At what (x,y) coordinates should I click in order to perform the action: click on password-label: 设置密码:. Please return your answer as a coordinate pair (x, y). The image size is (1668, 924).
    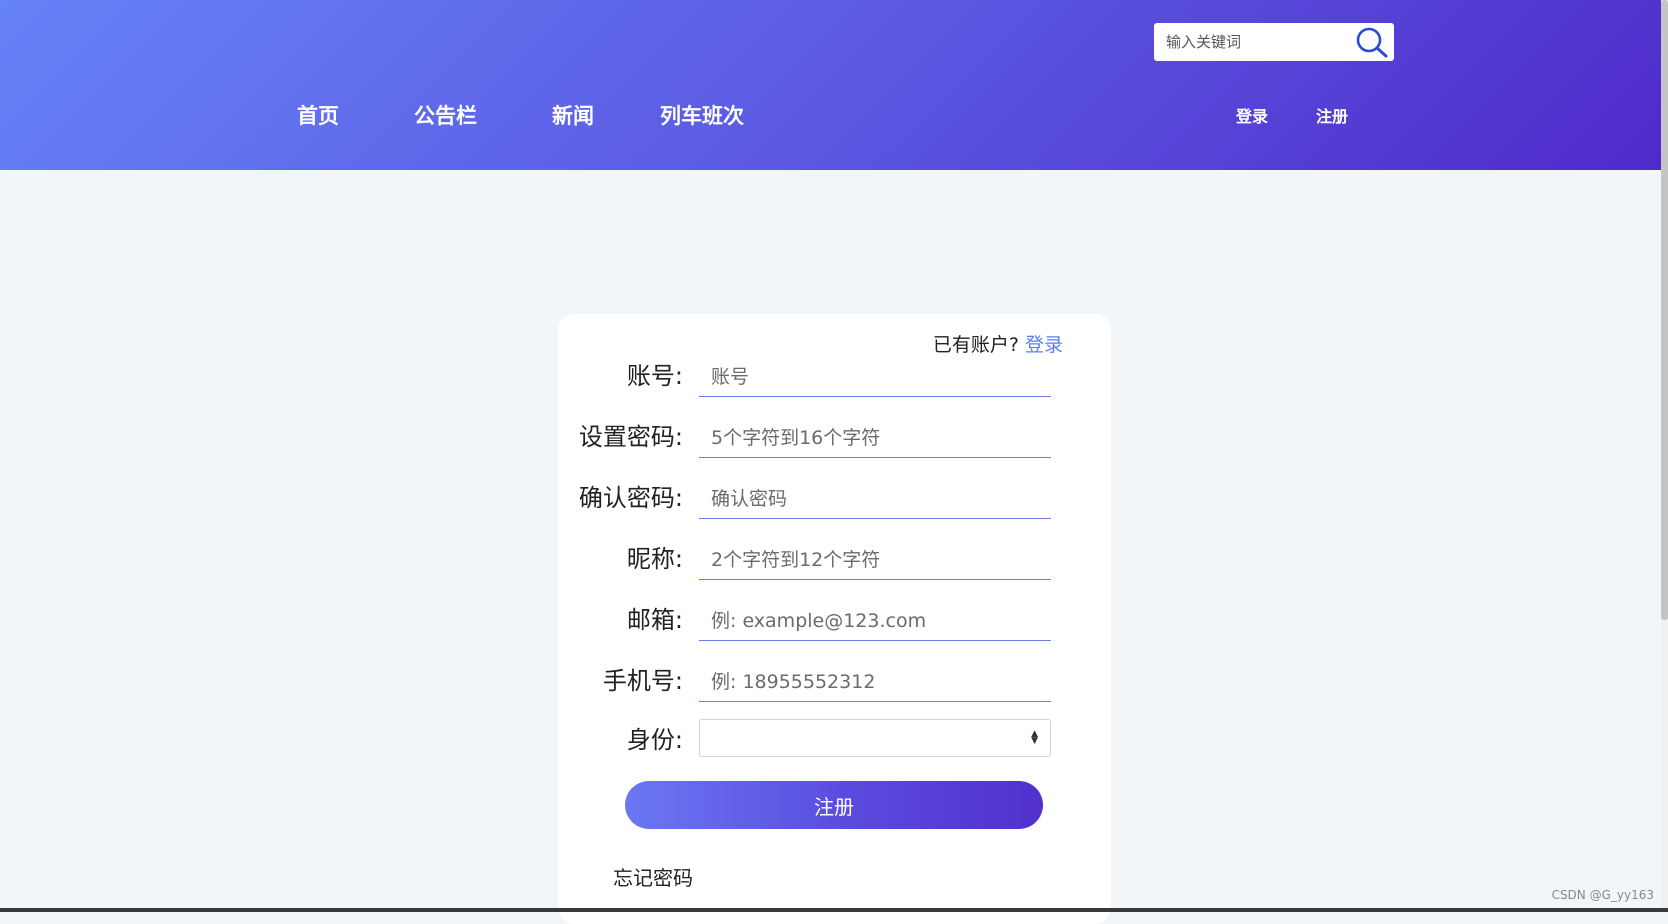
    Looking at the image, I should click on (630, 437).